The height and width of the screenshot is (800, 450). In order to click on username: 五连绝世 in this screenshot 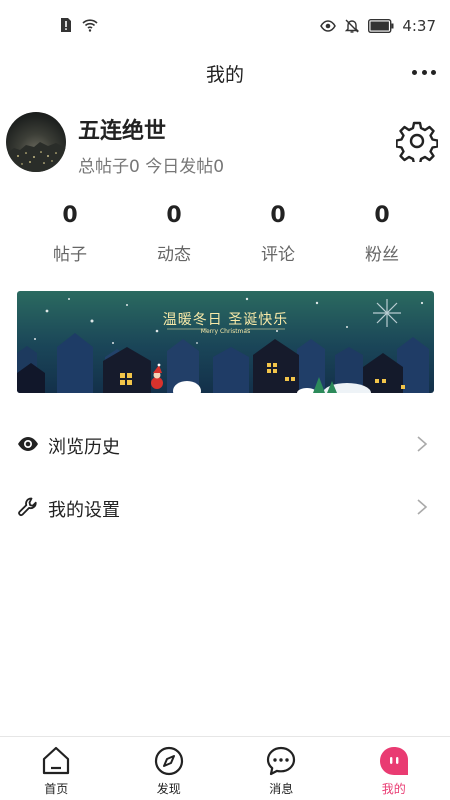, I will do `click(122, 131)`.